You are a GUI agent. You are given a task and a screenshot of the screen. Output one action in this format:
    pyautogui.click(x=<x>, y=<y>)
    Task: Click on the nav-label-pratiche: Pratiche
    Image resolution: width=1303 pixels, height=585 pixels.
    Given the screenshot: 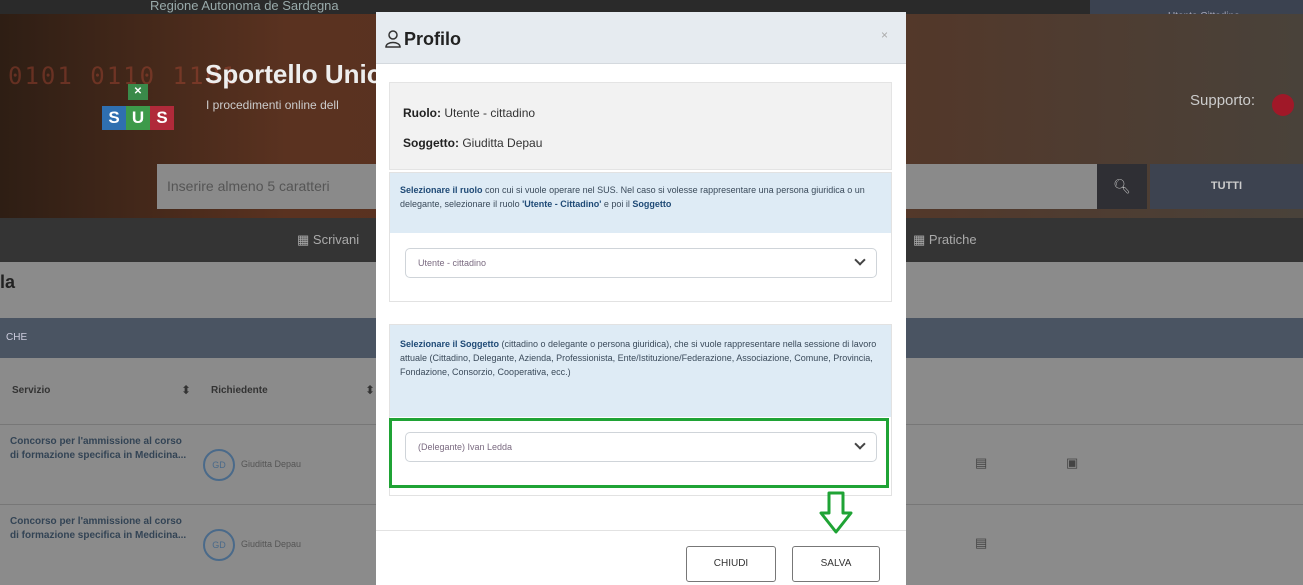 What is the action you would take?
    pyautogui.click(x=952, y=239)
    